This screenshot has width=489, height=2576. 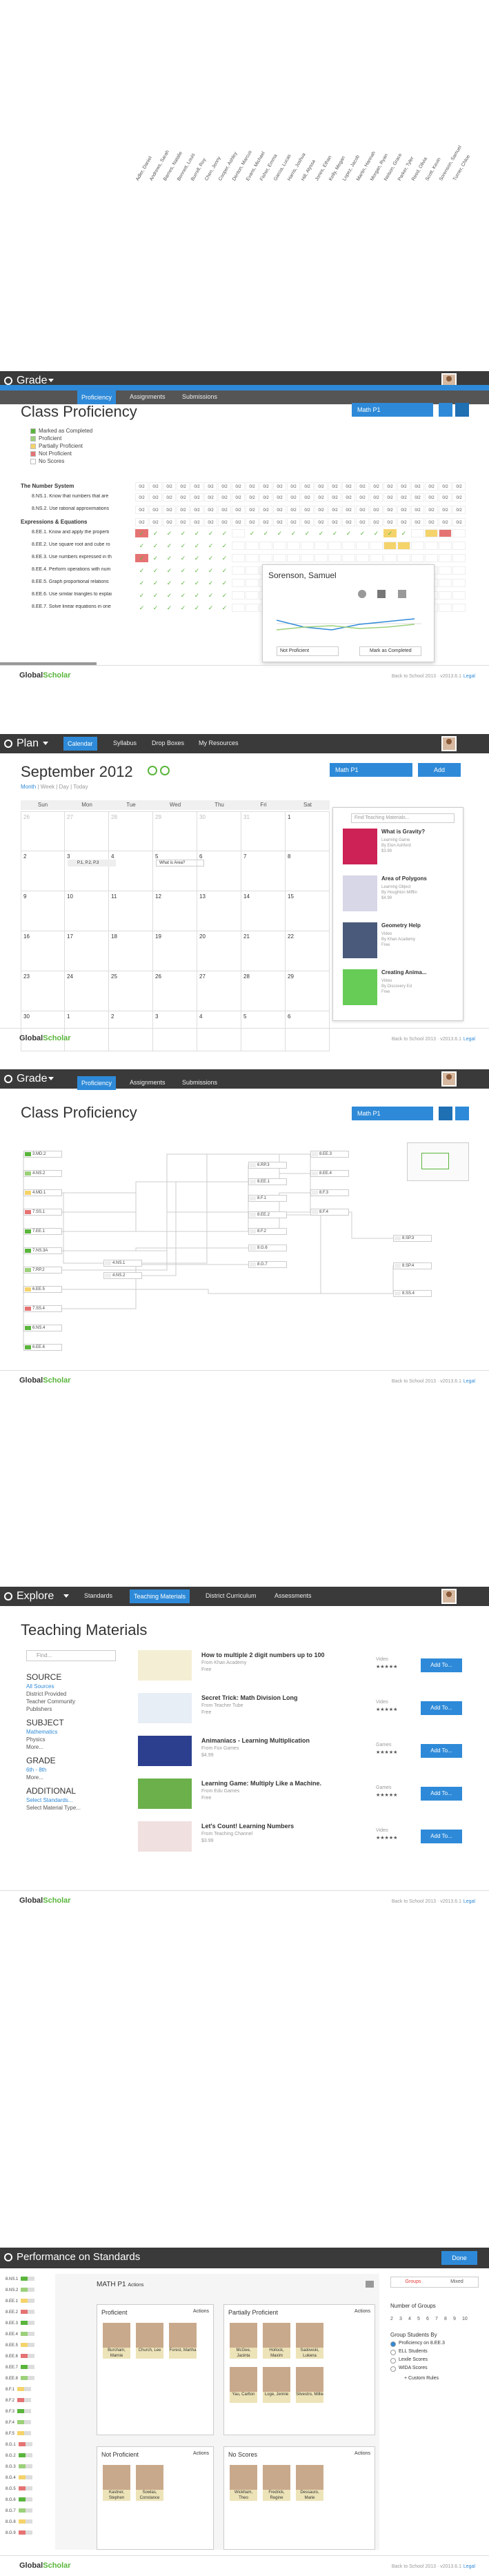 I want to click on material-thumb, so click(x=360, y=893).